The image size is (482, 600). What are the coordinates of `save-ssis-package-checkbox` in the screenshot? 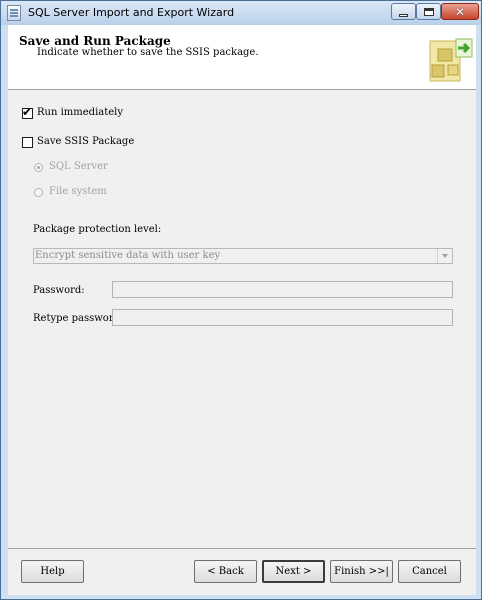 It's located at (27, 142).